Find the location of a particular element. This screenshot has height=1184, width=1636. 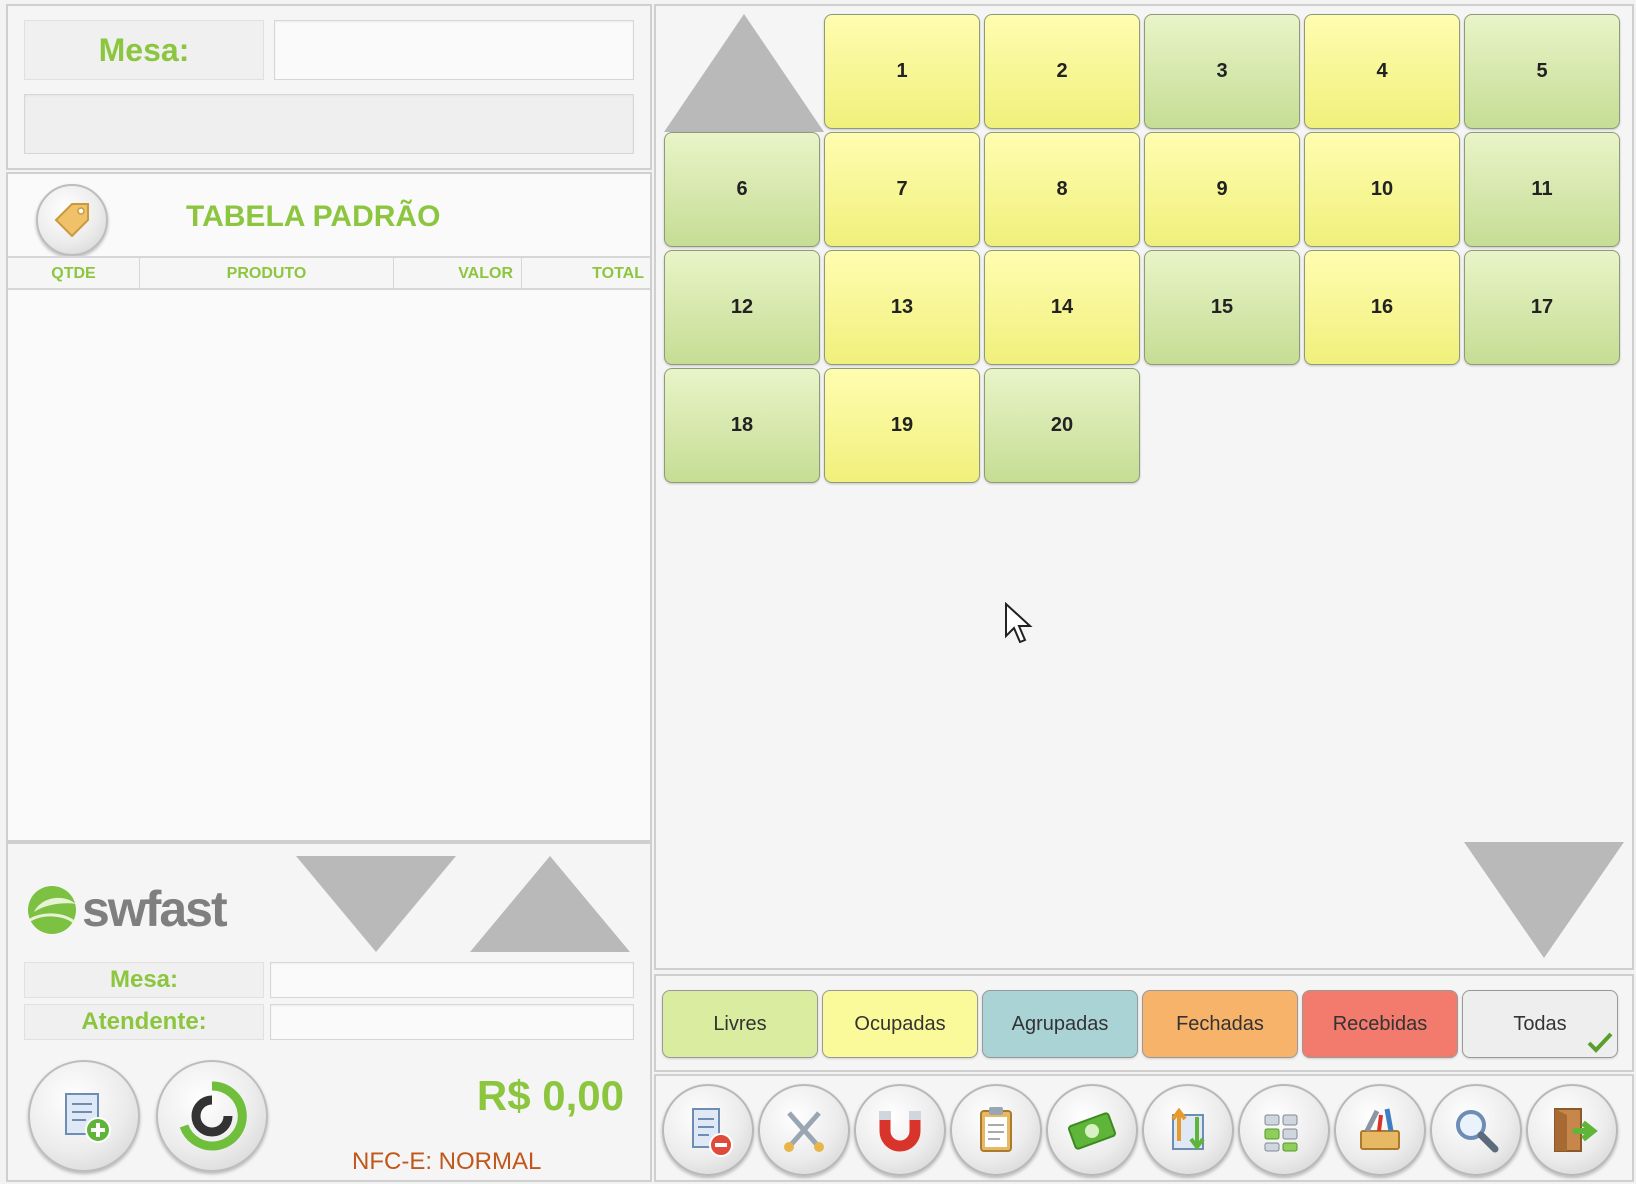

filter-recebidas-button: Recebidas is located at coordinates (1380, 1024).